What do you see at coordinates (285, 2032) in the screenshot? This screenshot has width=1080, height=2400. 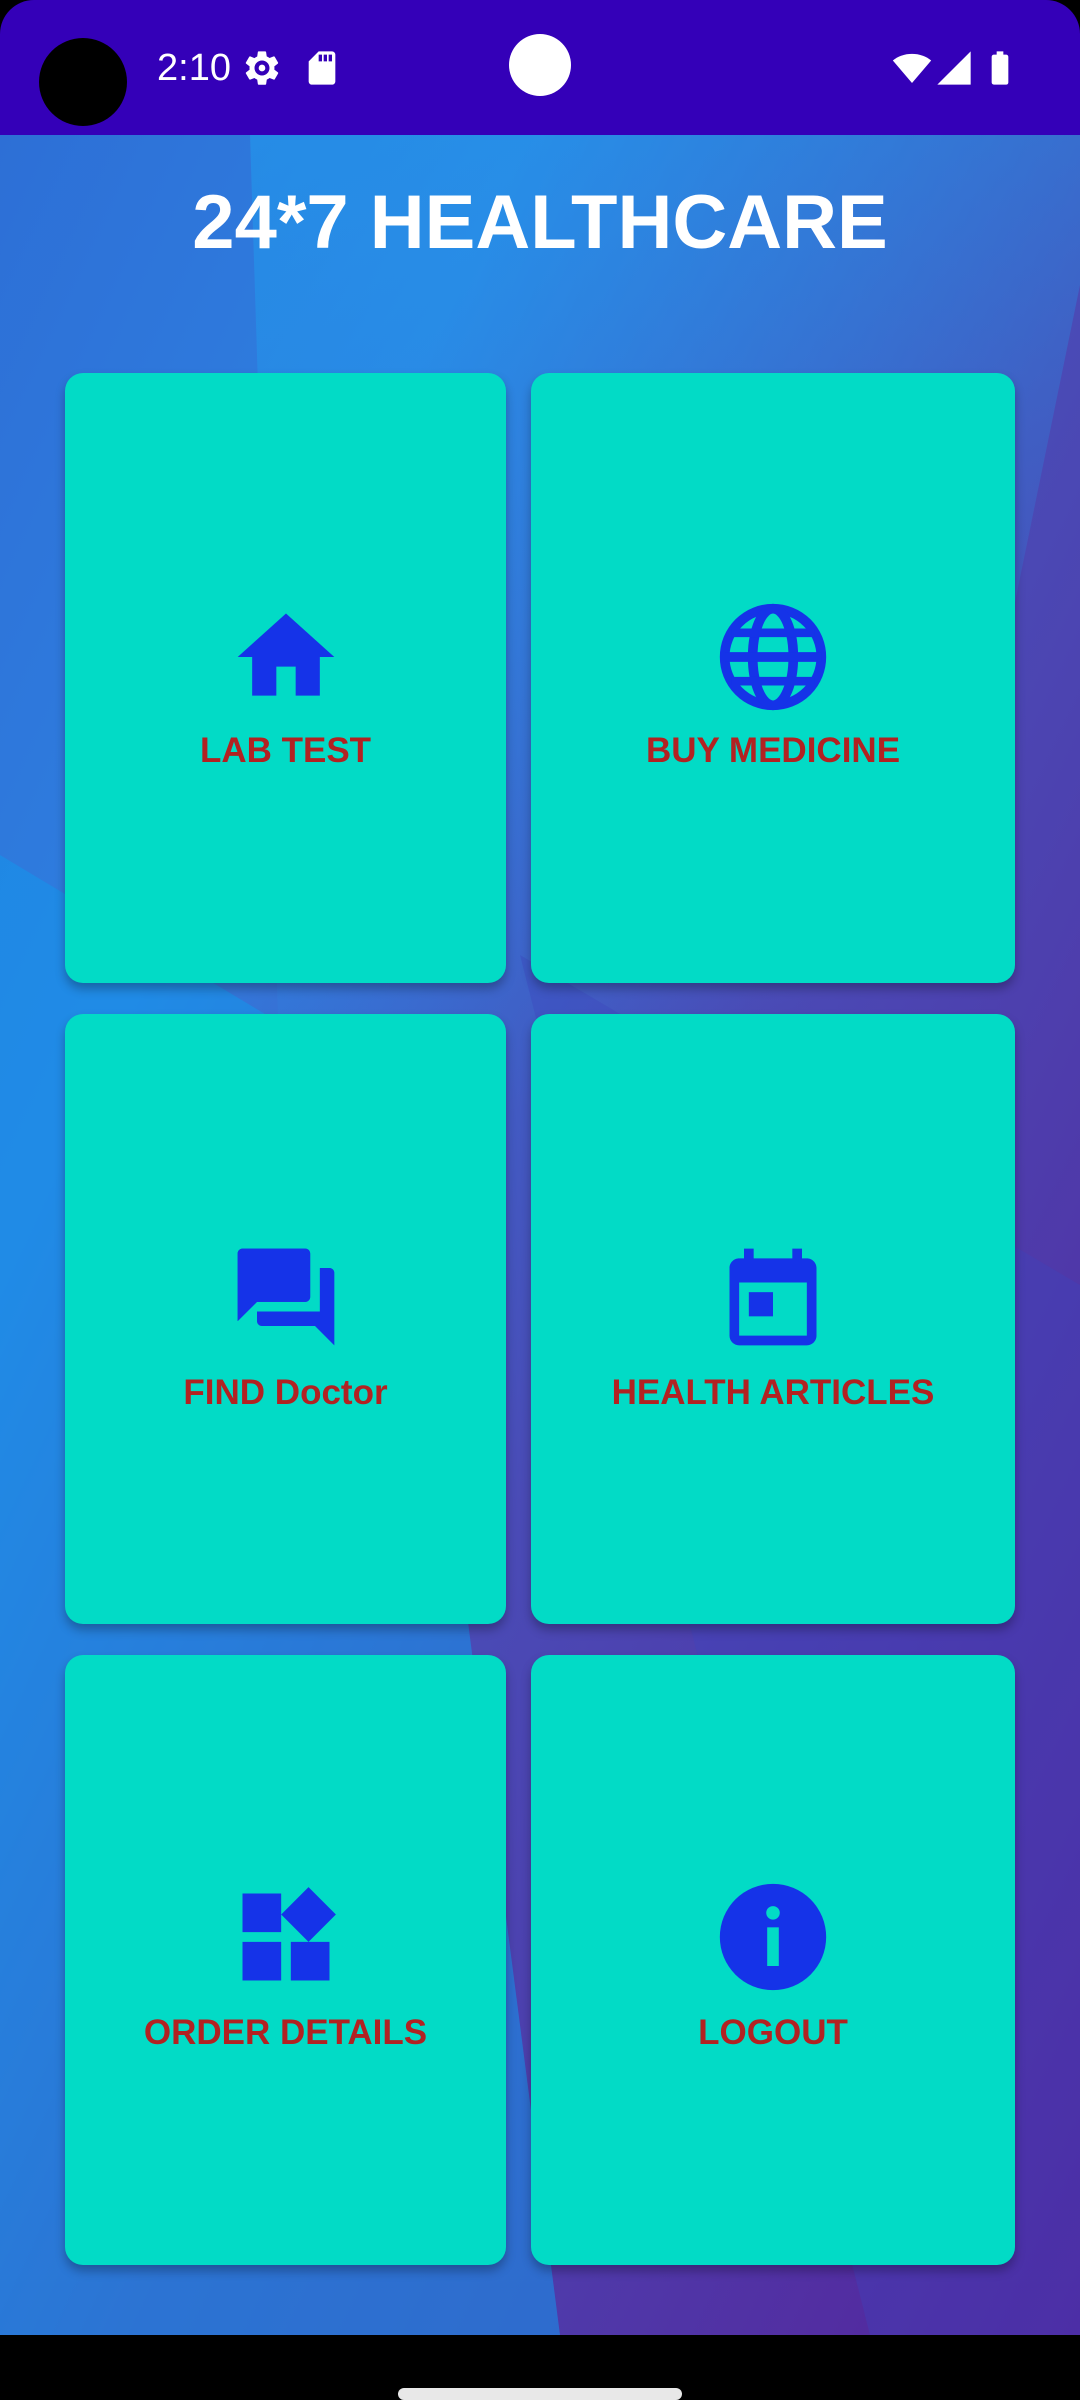 I see `order-details-label: ORDER DETAILS` at bounding box center [285, 2032].